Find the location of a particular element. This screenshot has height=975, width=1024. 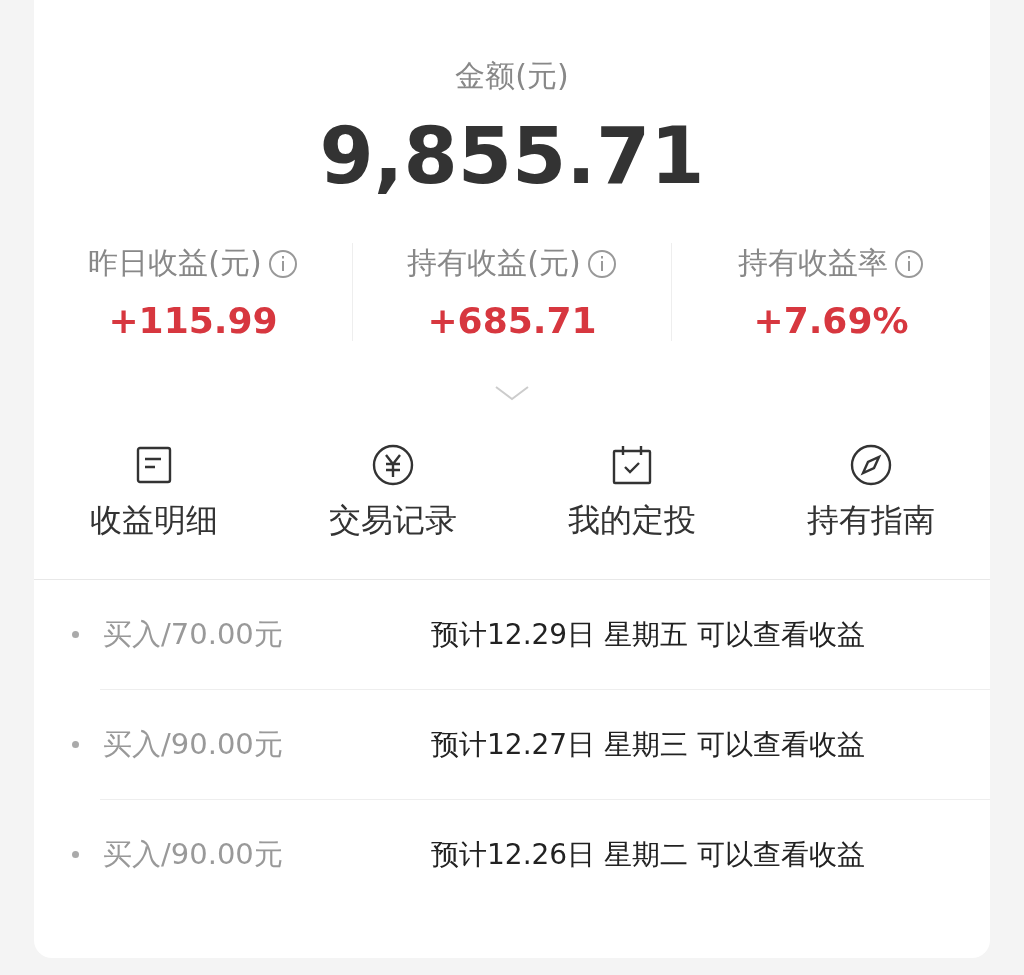

stat-value: +115.99 is located at coordinates (193, 320).